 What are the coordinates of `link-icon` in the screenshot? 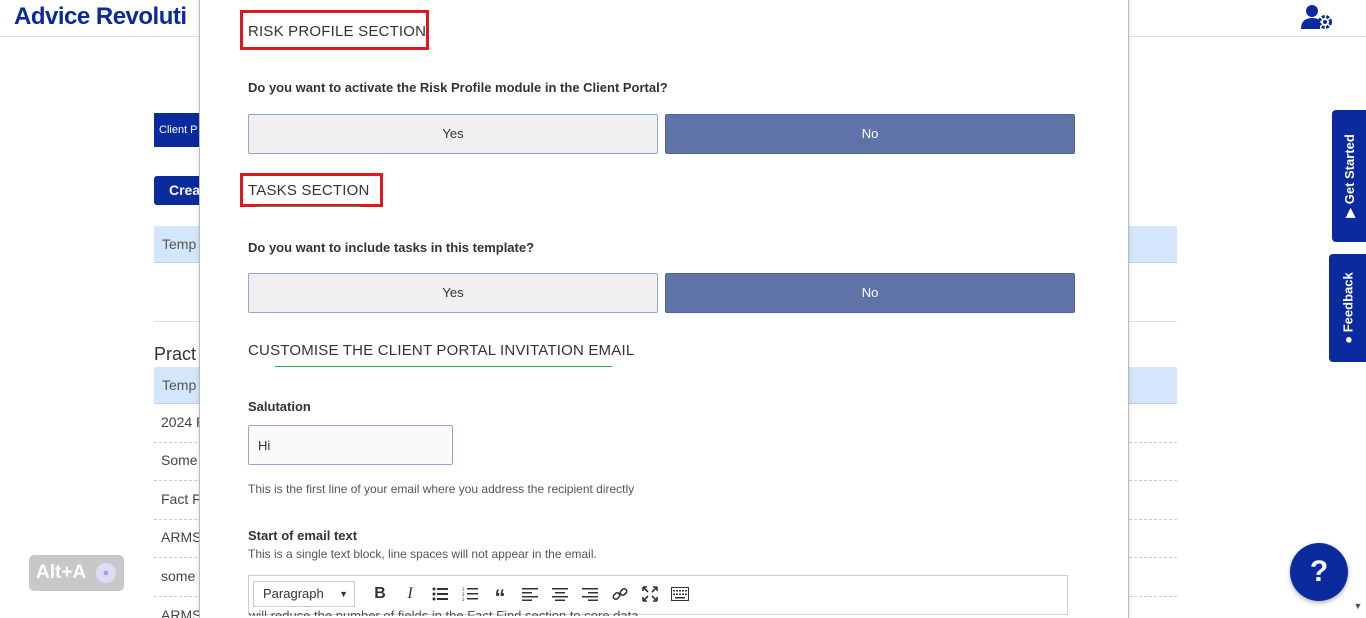 It's located at (620, 594).